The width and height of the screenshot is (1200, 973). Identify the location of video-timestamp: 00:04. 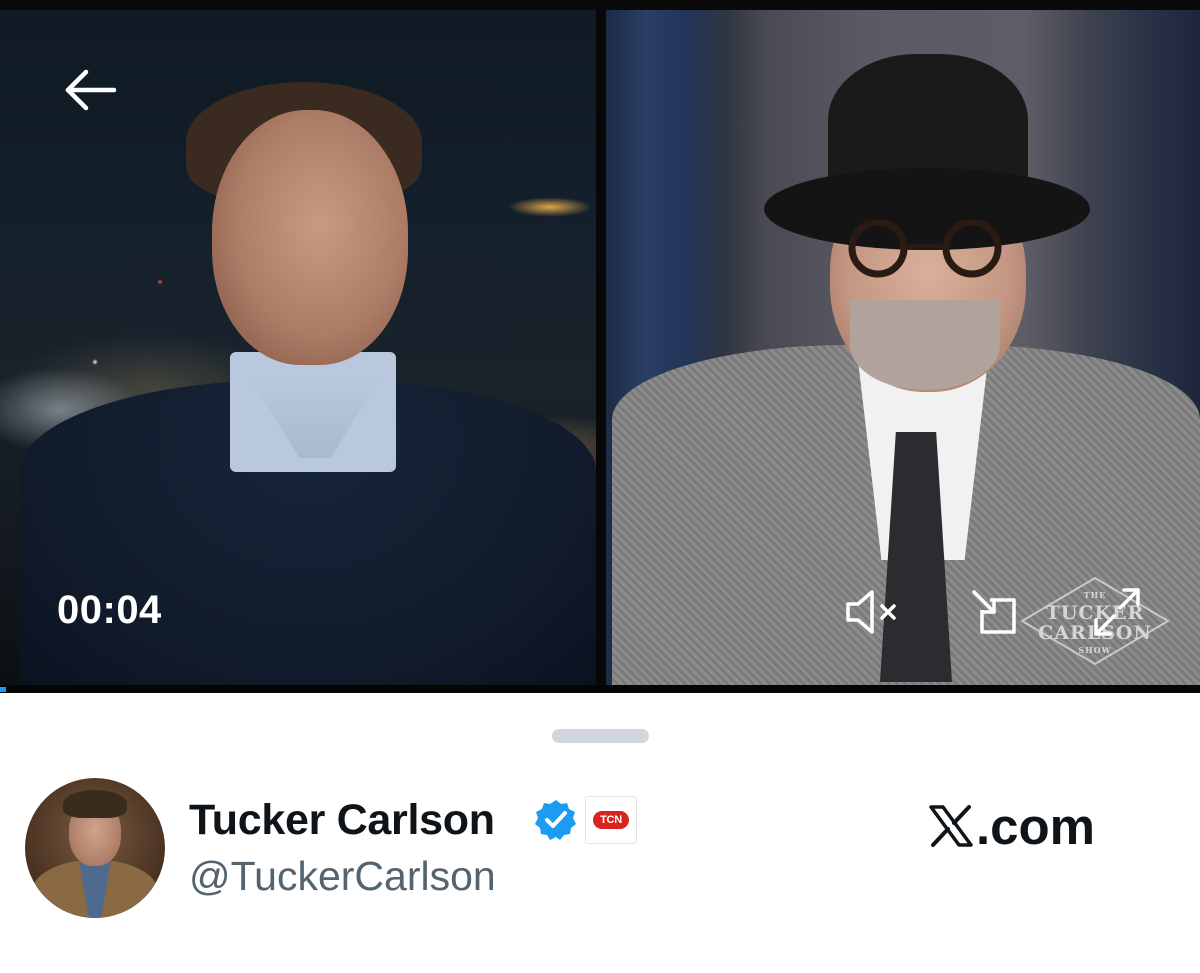
(109, 610).